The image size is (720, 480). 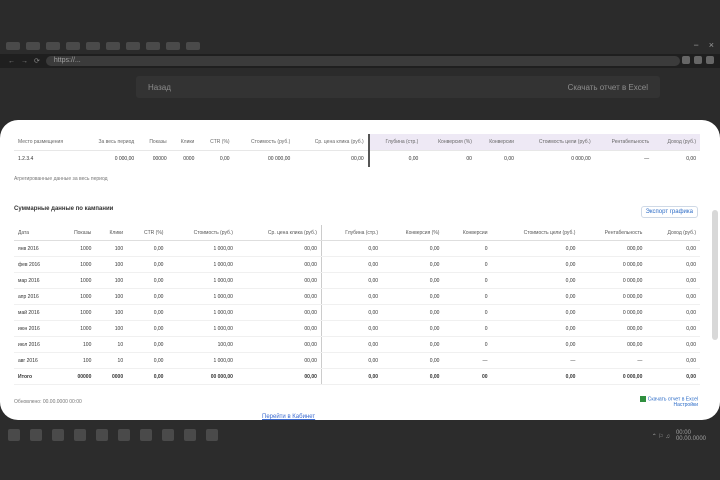 What do you see at coordinates (14, 435) in the screenshot?
I see `start-icon` at bounding box center [14, 435].